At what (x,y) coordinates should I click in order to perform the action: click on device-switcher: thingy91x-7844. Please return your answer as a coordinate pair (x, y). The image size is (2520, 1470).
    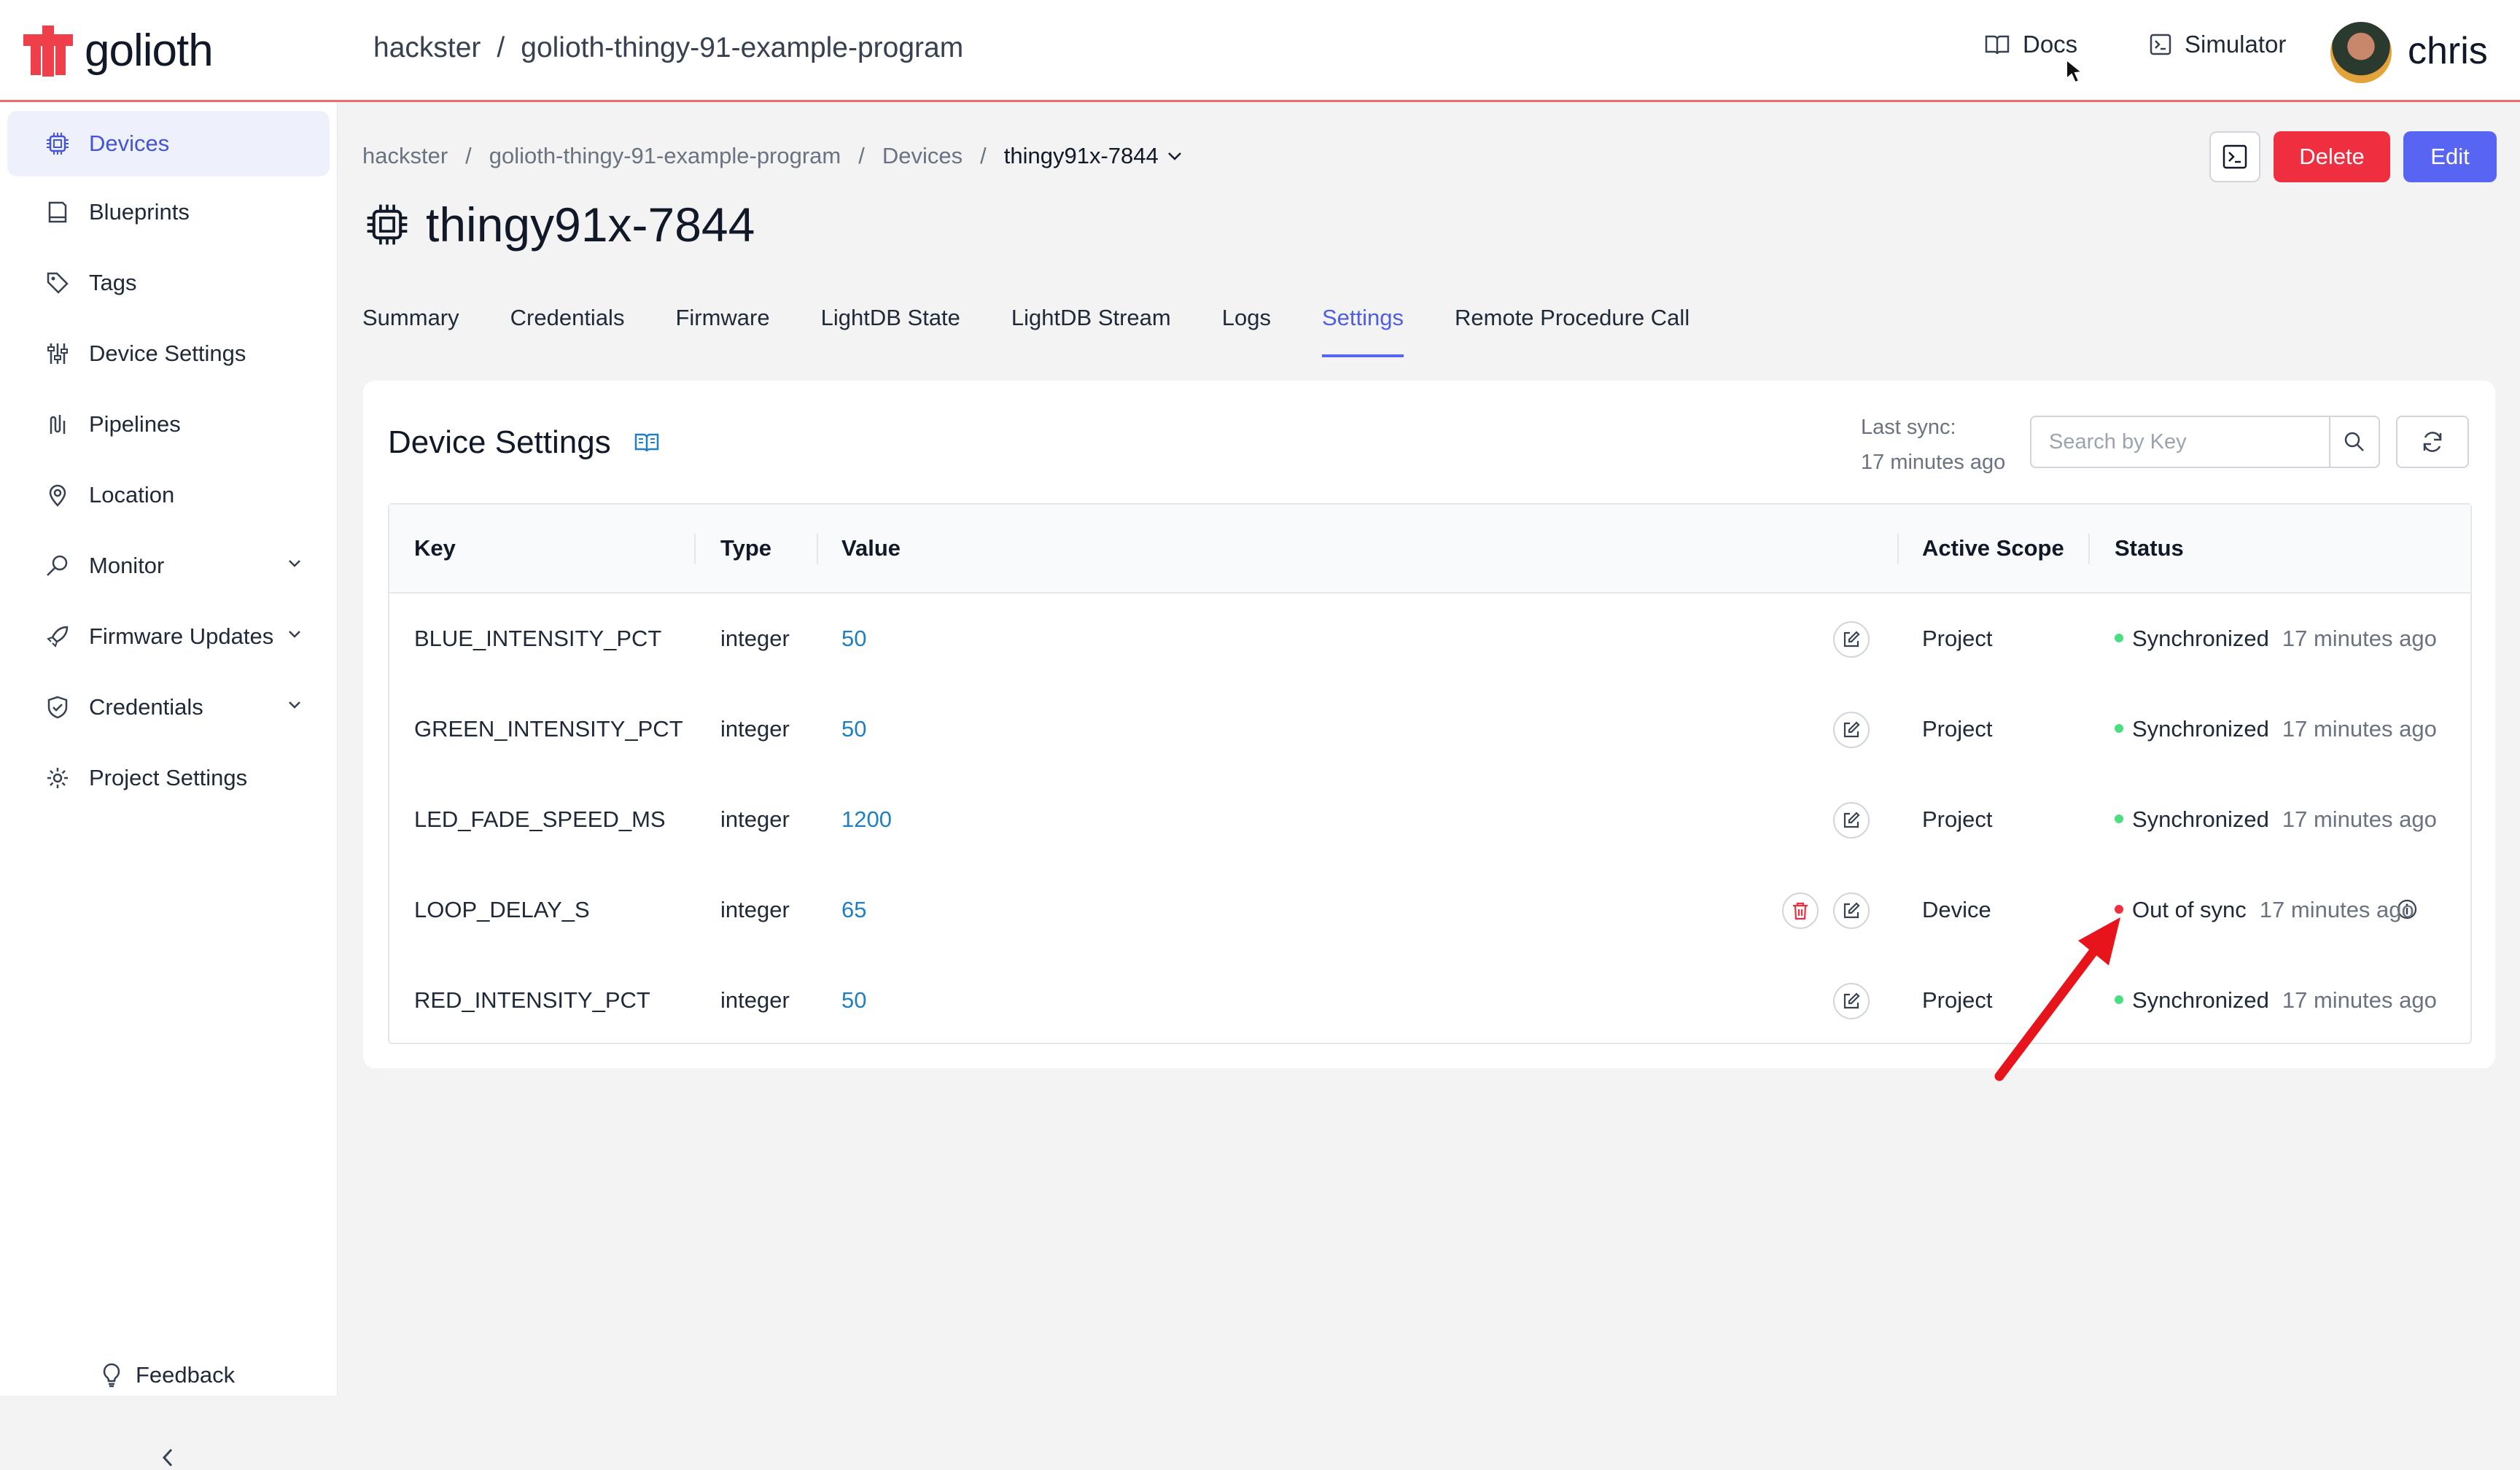
    Looking at the image, I should click on (1093, 156).